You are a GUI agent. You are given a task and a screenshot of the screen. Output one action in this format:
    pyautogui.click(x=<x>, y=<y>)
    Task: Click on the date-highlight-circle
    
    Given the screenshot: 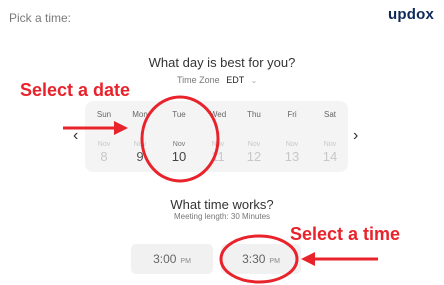 What is the action you would take?
    pyautogui.click(x=180, y=139)
    